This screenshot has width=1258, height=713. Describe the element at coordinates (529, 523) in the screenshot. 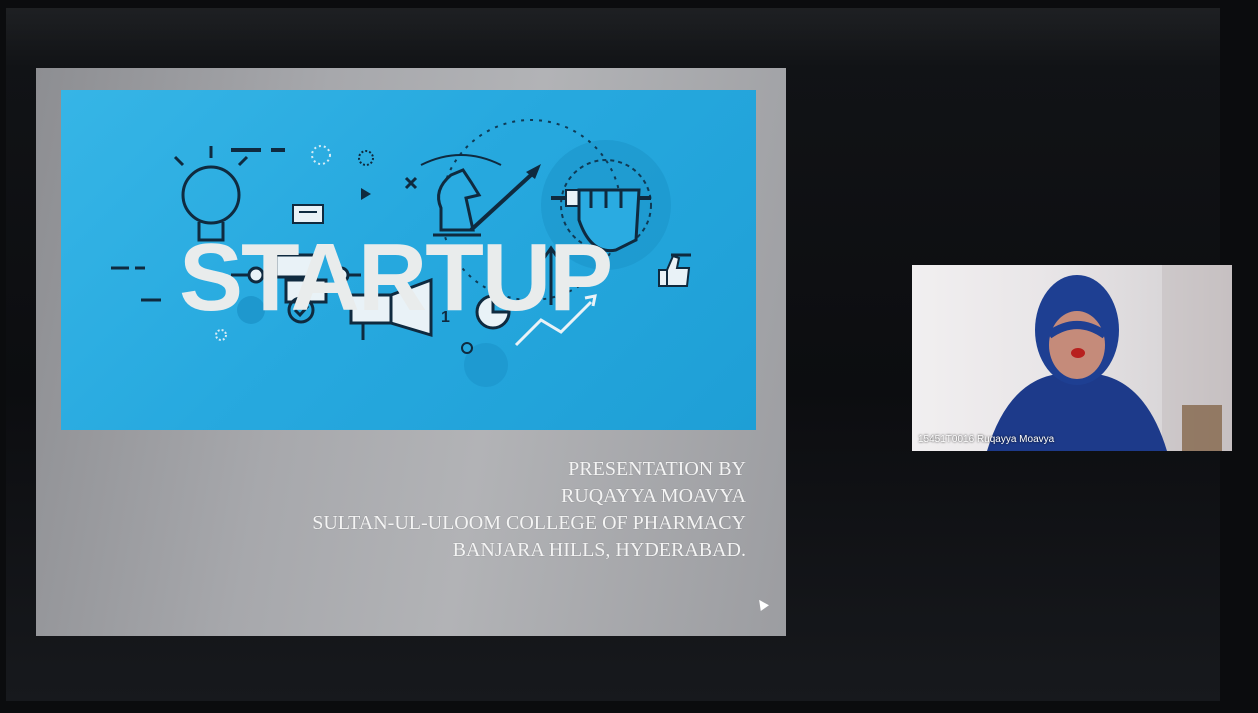

I see `presenter-college: SULTAN-UL-ULOOM COLLEGE OF PHARMACY` at that location.